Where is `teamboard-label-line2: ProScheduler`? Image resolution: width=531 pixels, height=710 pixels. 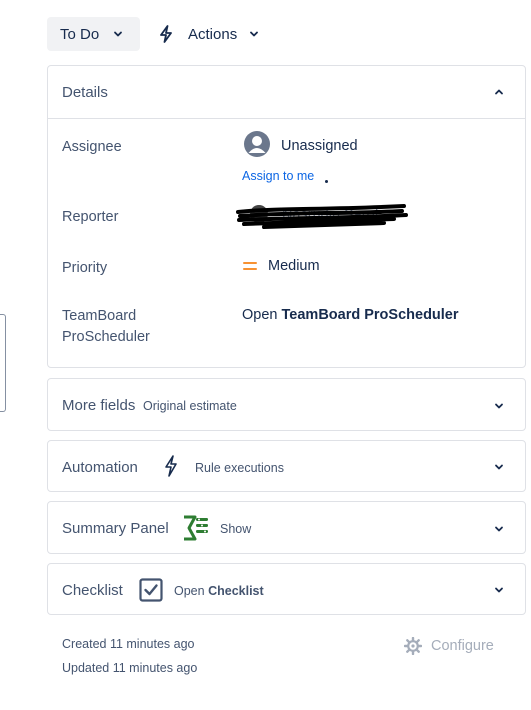
teamboard-label-line2: ProScheduler is located at coordinates (106, 337).